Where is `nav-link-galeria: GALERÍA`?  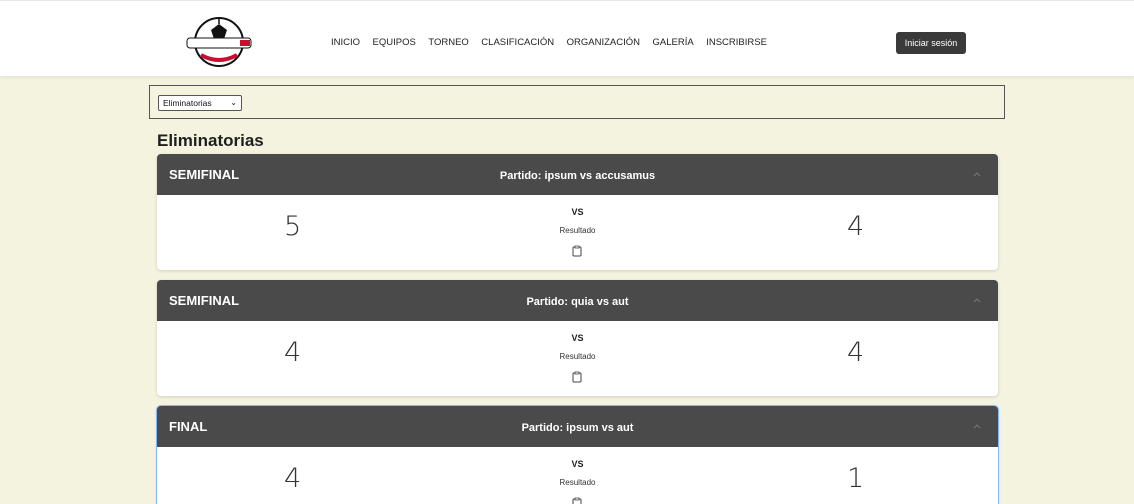
nav-link-galeria: GALERÍA is located at coordinates (673, 42).